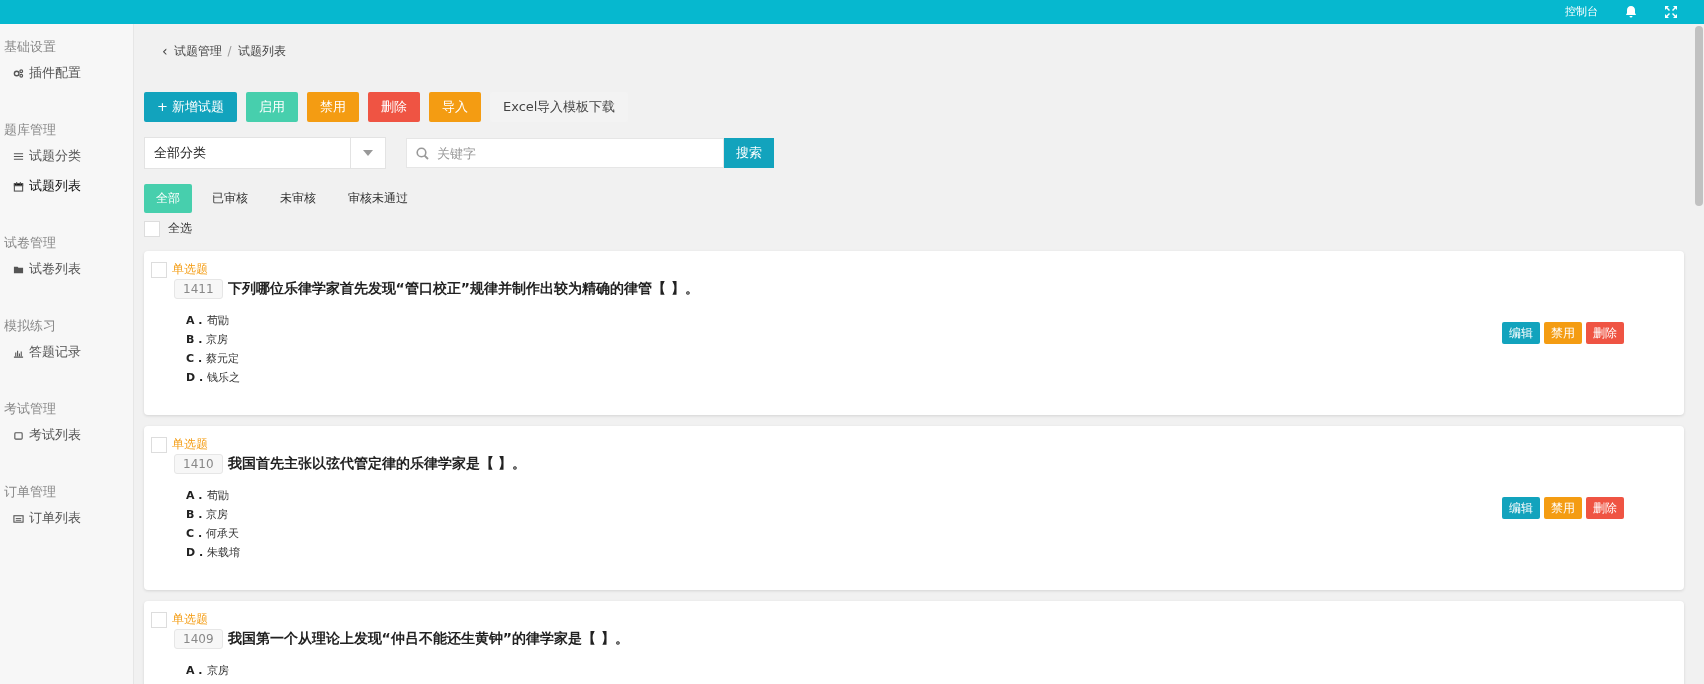  I want to click on bell-icon, so click(1631, 12).